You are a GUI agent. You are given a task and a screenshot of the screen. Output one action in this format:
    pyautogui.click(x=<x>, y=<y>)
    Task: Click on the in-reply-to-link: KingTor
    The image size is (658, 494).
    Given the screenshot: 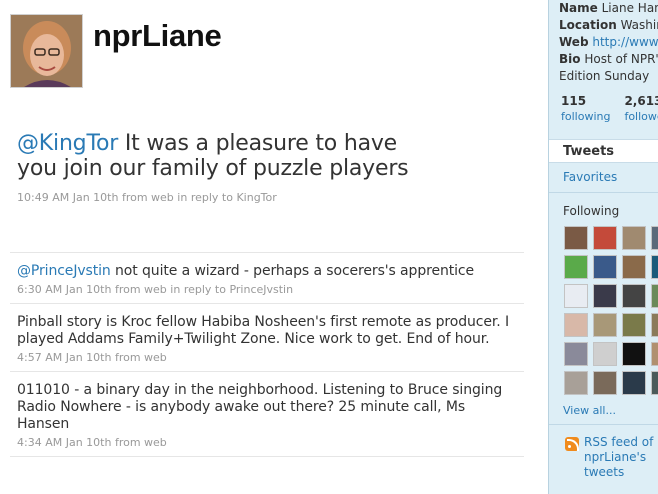 What is the action you would take?
    pyautogui.click(x=256, y=197)
    